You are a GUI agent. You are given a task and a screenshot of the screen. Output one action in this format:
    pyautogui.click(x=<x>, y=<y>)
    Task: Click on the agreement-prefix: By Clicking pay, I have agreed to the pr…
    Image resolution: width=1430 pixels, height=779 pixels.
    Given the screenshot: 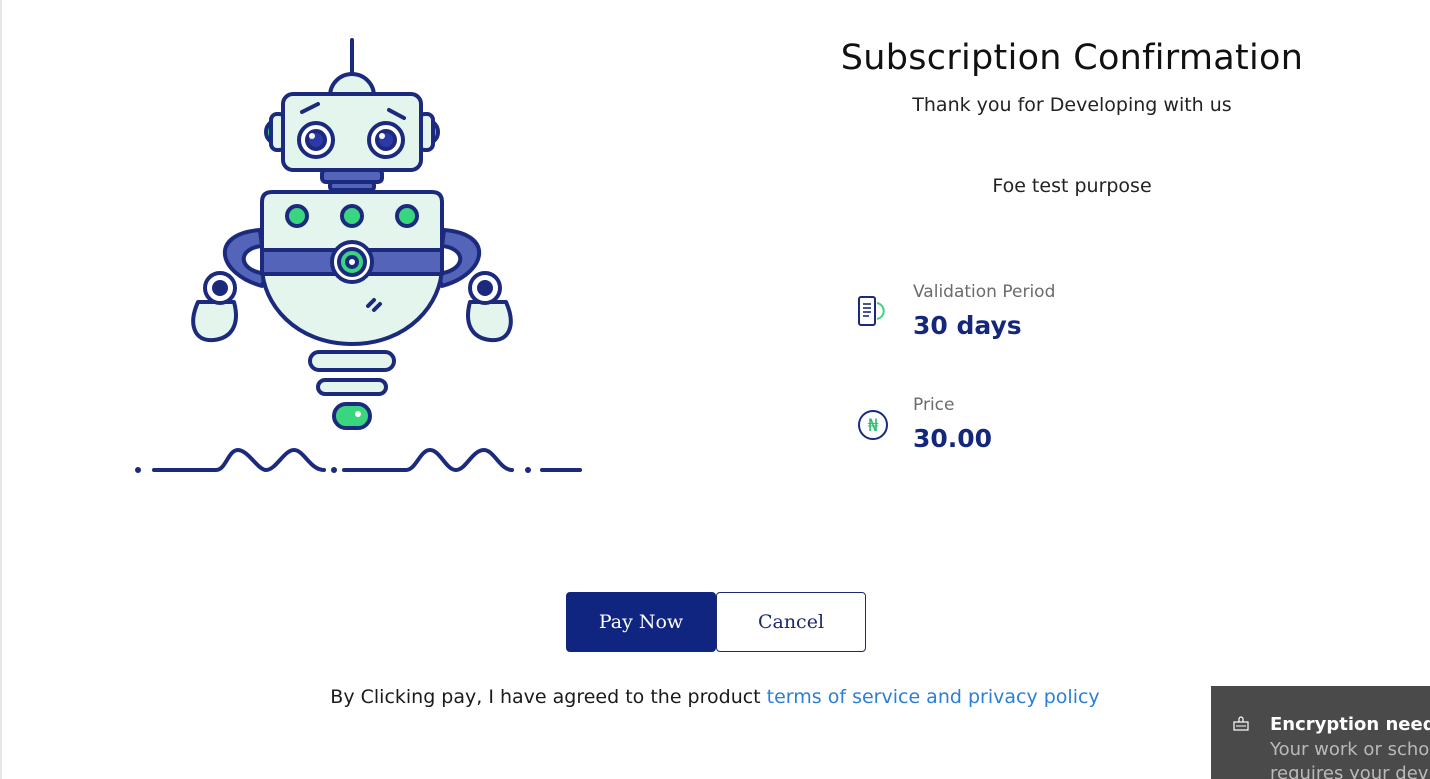 What is the action you would take?
    pyautogui.click(x=548, y=697)
    